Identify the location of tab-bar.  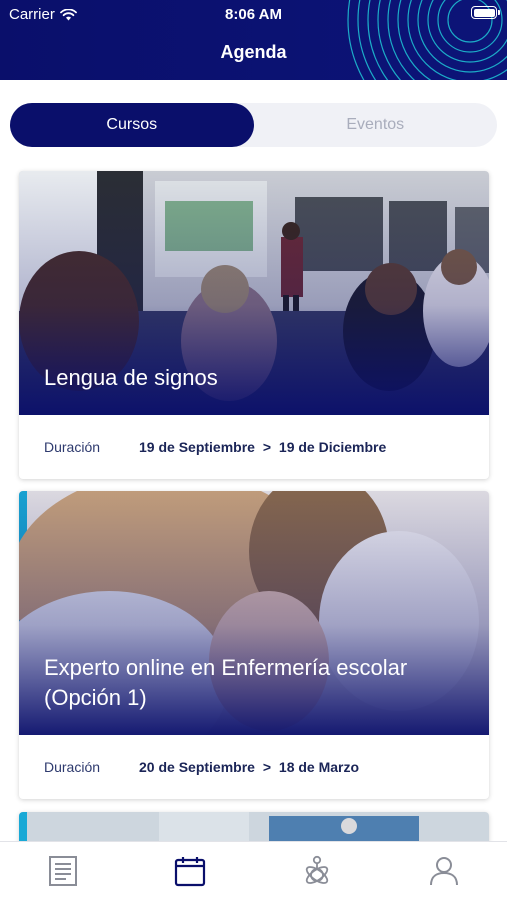
(253, 870).